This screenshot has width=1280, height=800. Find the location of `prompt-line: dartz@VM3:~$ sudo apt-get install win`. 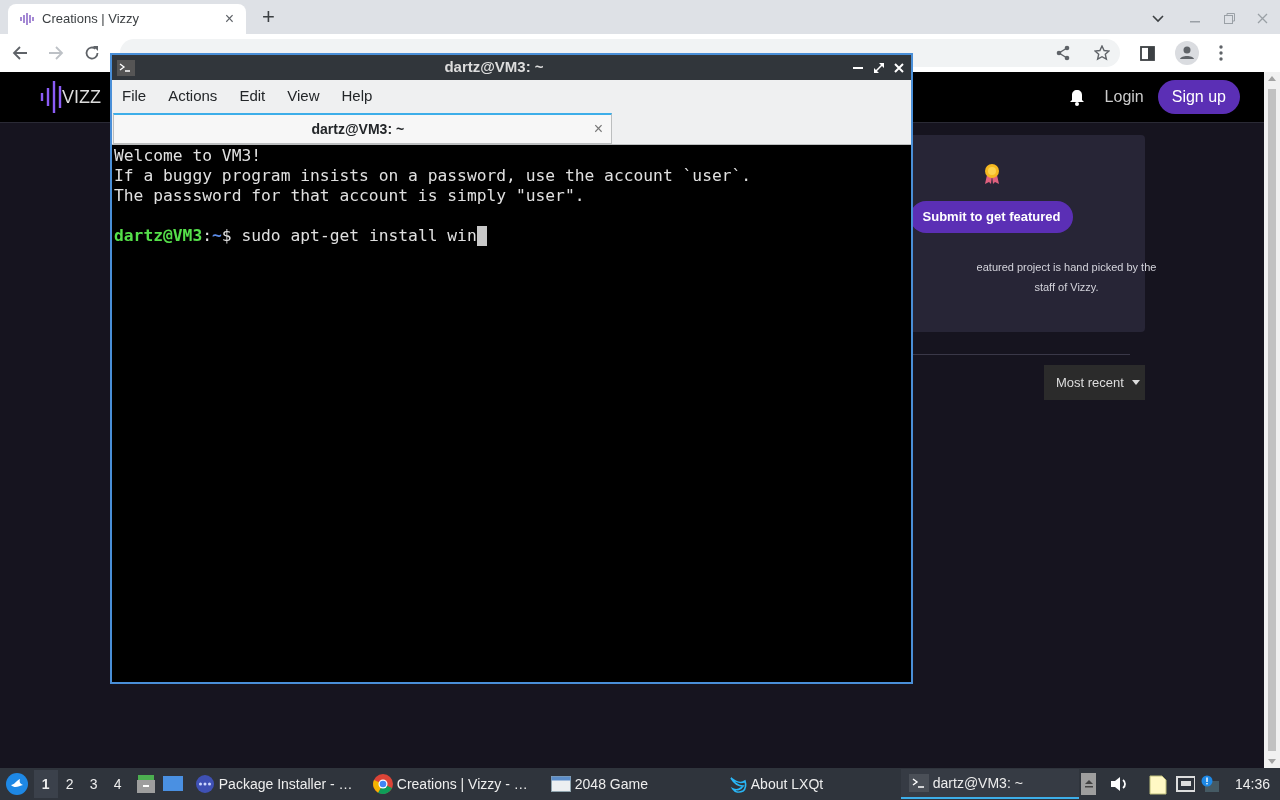

prompt-line: dartz@VM3:~$ sudo apt-get install win is located at coordinates (295, 236).